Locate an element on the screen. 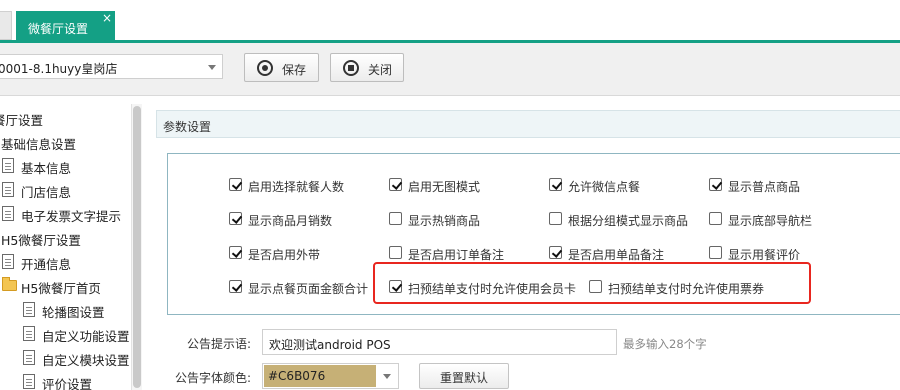 The image size is (900, 390). close-button-label: 关闭 is located at coordinates (380, 70).